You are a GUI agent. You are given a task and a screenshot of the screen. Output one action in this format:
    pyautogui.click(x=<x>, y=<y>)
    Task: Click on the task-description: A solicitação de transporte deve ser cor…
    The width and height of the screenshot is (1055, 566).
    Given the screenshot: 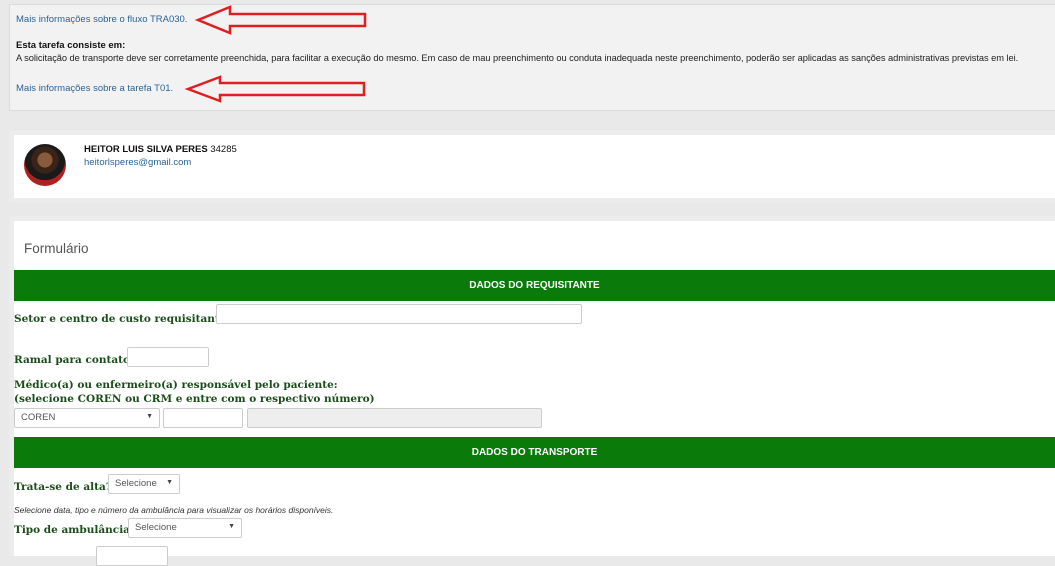 What is the action you would take?
    pyautogui.click(x=517, y=58)
    